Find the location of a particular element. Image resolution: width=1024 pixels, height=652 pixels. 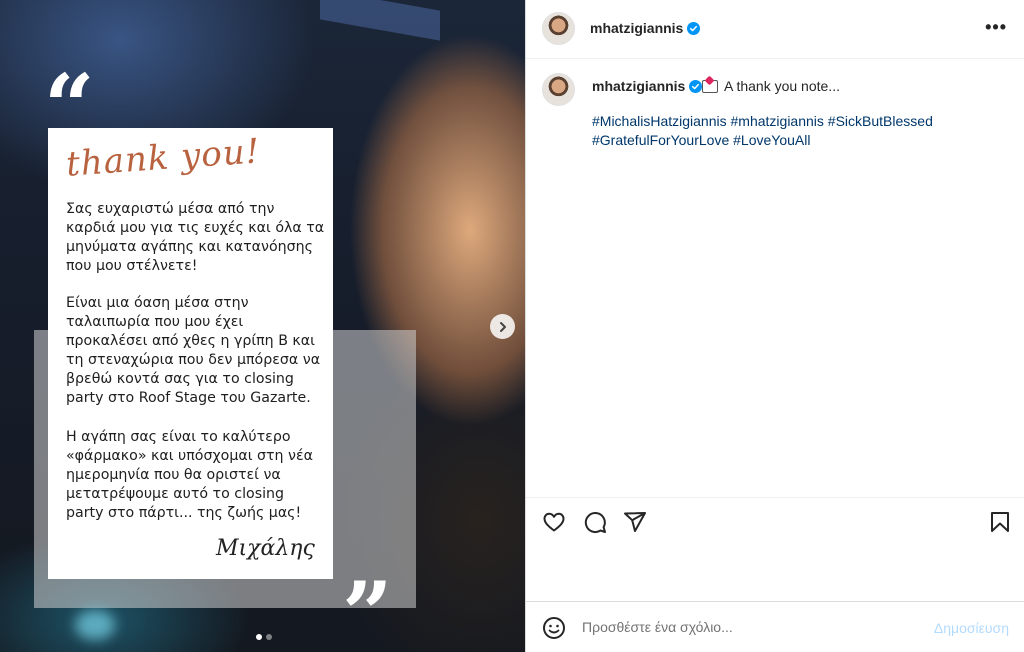

carousel-dot is located at coordinates (269, 637).